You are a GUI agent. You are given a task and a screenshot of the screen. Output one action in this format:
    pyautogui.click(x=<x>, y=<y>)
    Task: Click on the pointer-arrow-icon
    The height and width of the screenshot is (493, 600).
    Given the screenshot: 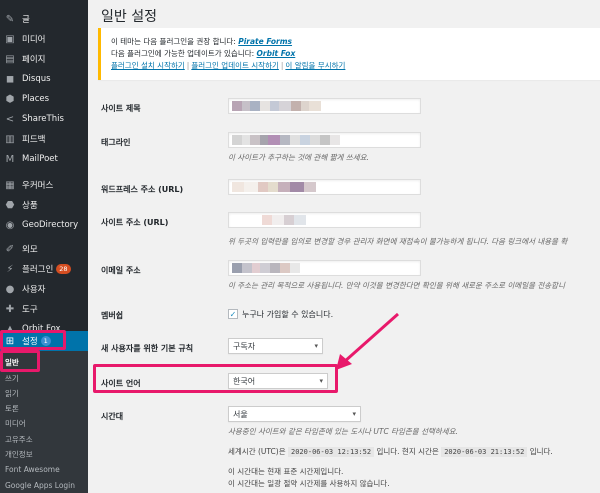 What is the action you would take?
    pyautogui.click(x=367, y=341)
    